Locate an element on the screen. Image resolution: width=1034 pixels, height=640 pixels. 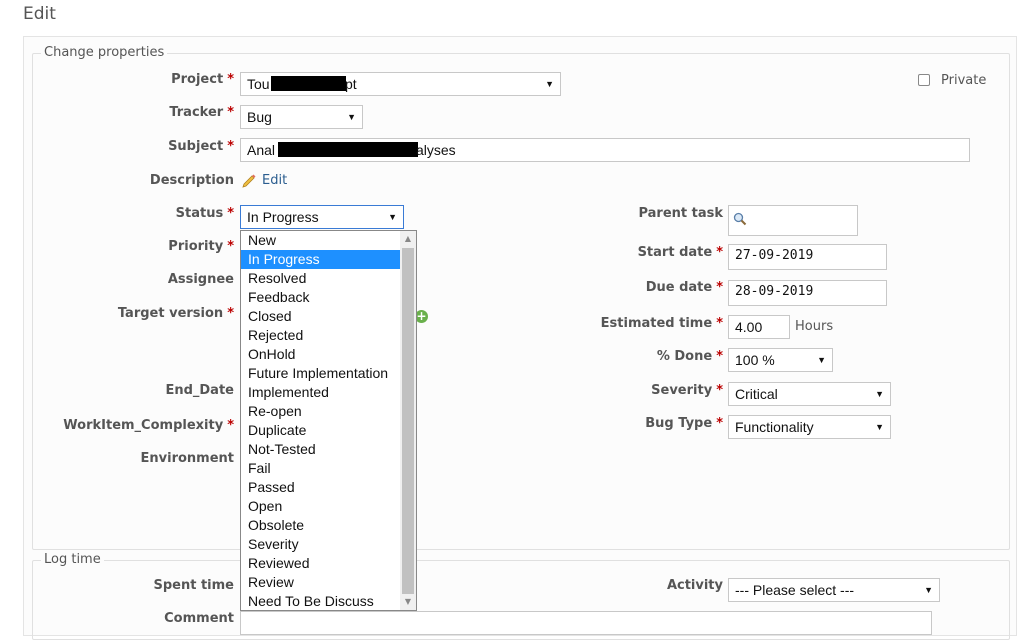
status-option: Obsolete is located at coordinates (321, 525).